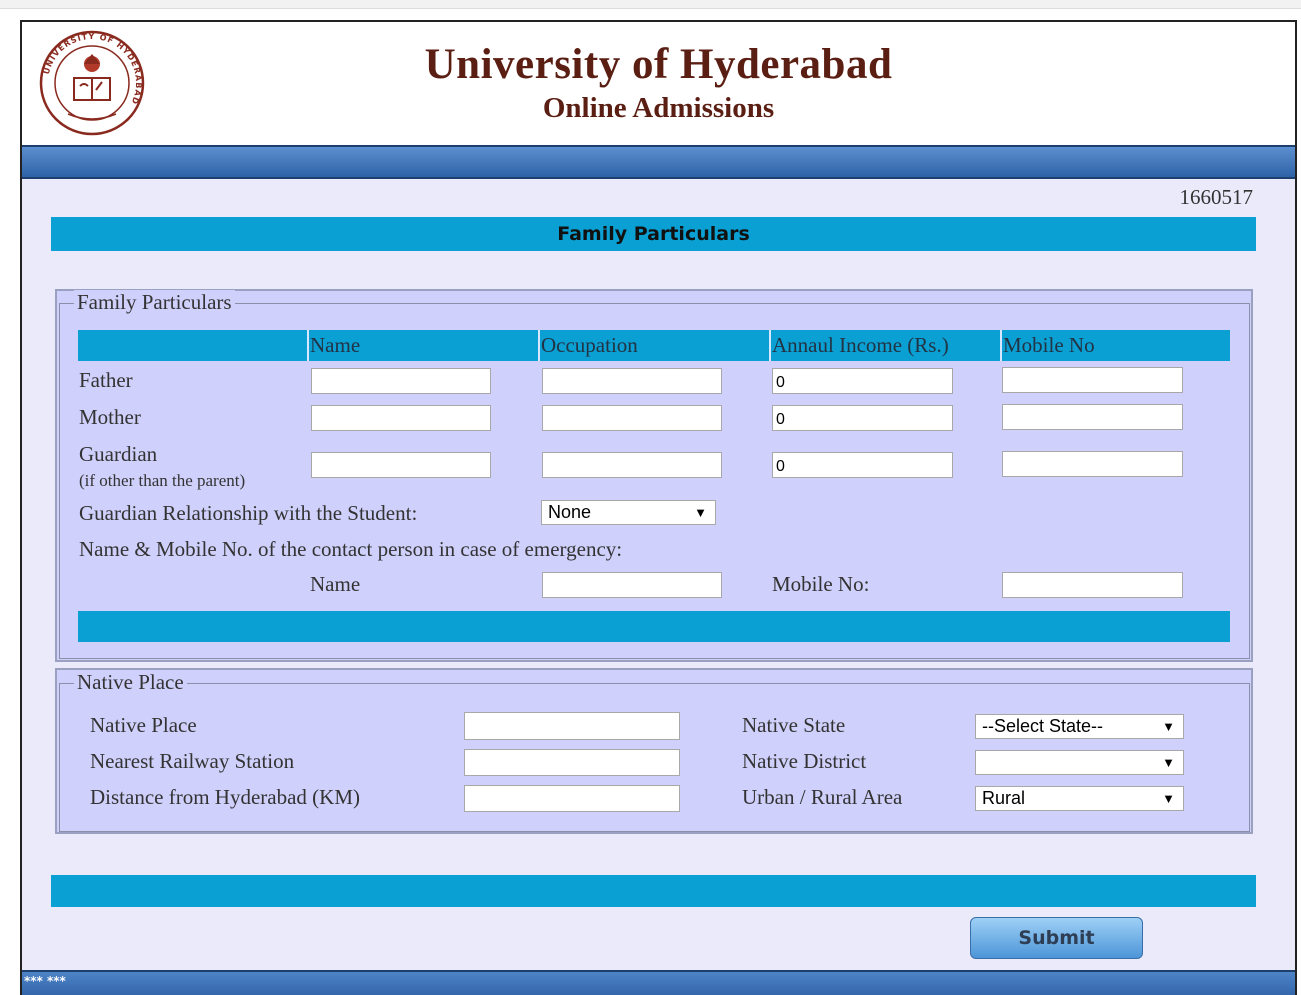 This screenshot has height=995, width=1301. I want to click on railway-station-label: Nearest Railway Station, so click(192, 761).